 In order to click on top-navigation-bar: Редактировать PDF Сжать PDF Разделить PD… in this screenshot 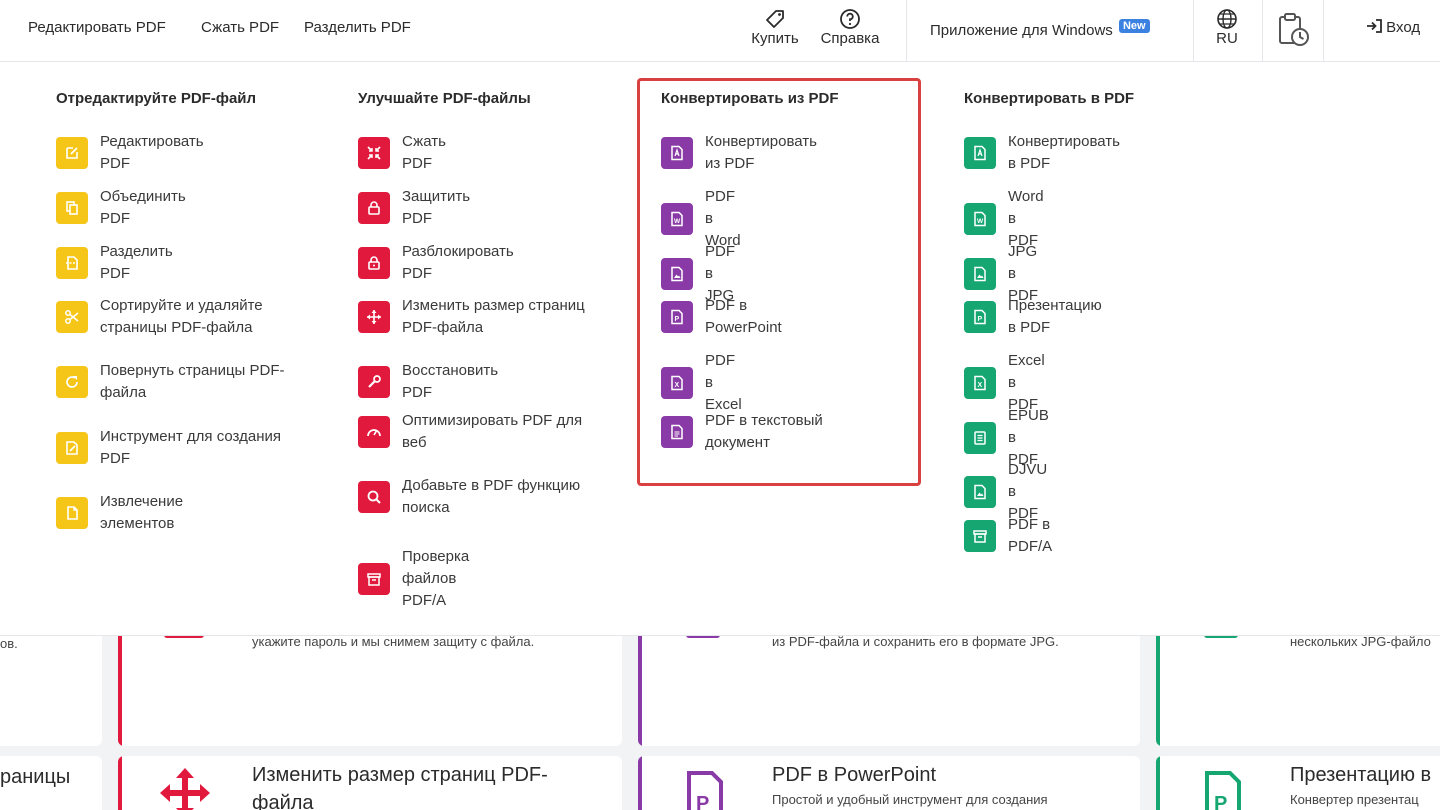, I will do `click(720, 31)`.